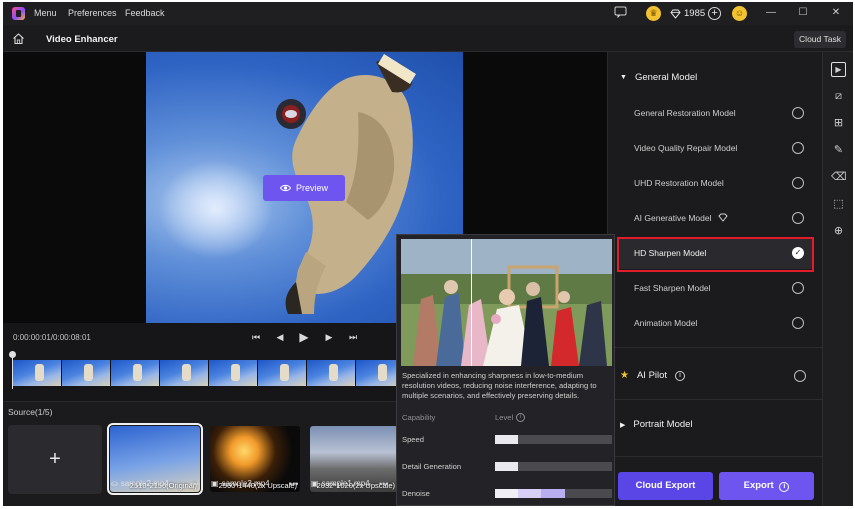  What do you see at coordinates (507, 466) in the screenshot?
I see `metric-detail-fill` at bounding box center [507, 466].